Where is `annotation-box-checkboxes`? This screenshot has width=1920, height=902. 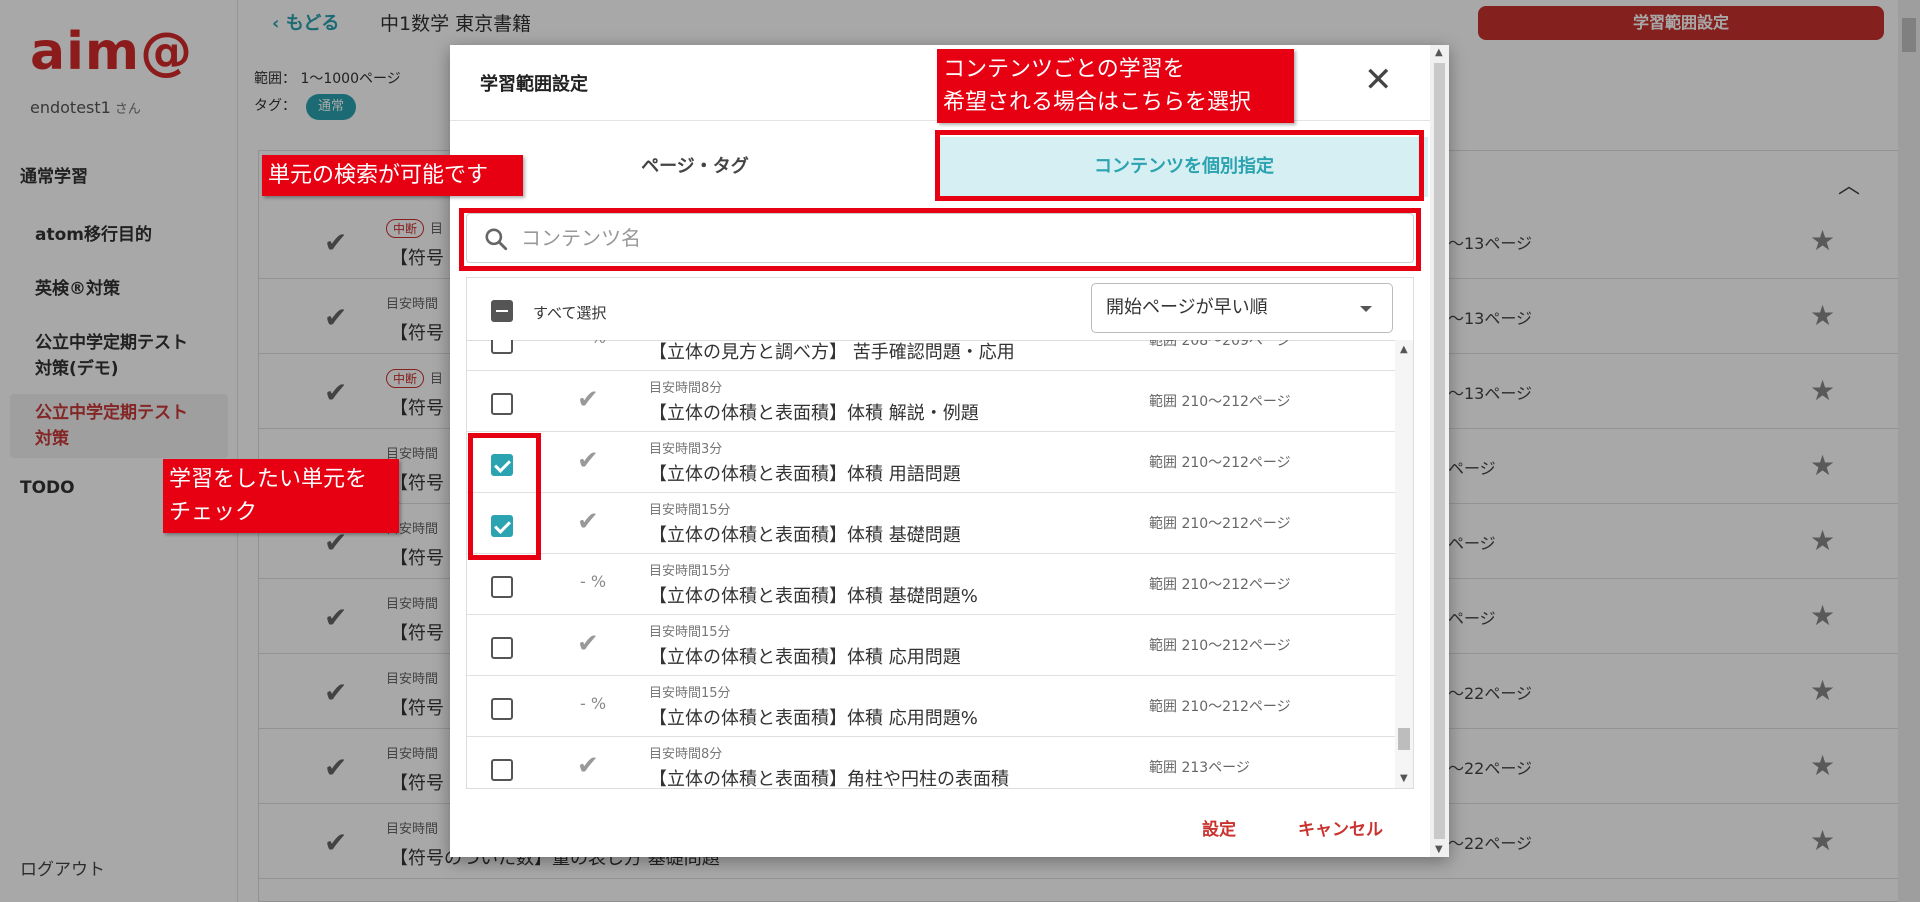 annotation-box-checkboxes is located at coordinates (504, 496).